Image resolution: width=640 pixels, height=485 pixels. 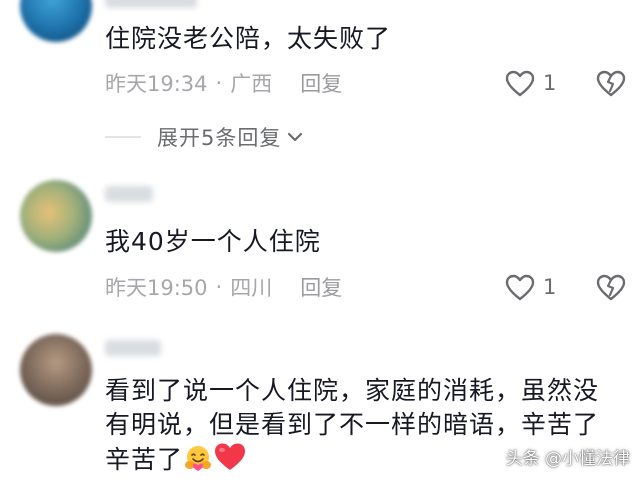 What do you see at coordinates (230, 461) in the screenshot?
I see `red-heart-emoji-icon` at bounding box center [230, 461].